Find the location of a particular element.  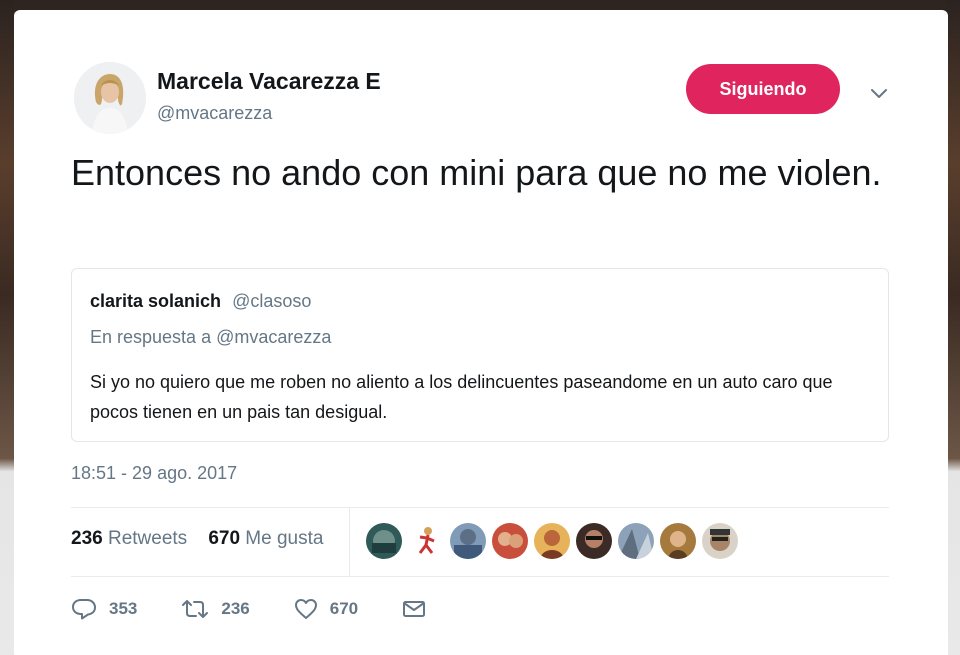

chevron-down-icon is located at coordinates (879, 93).